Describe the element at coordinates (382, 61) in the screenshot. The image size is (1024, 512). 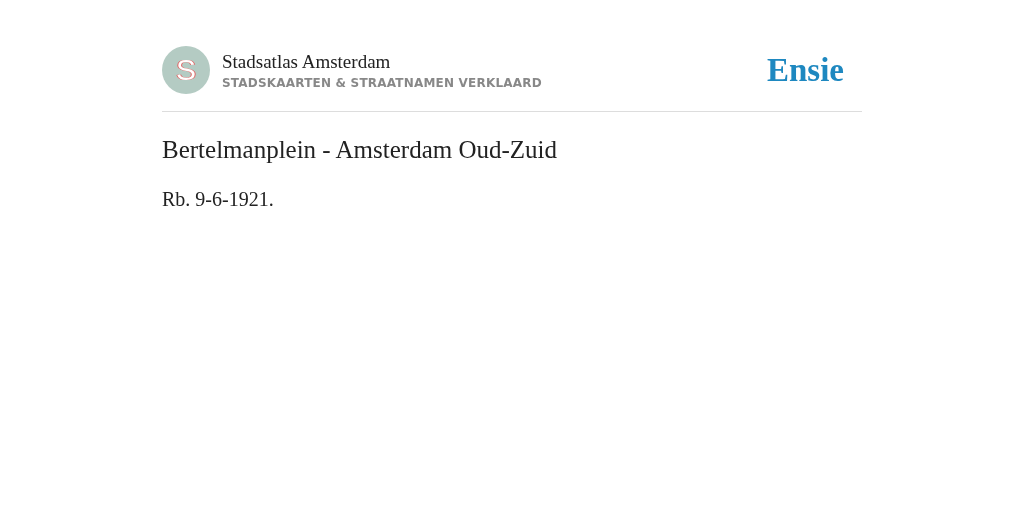
I see `site-title: Stadsatlas Amsterdam` at that location.